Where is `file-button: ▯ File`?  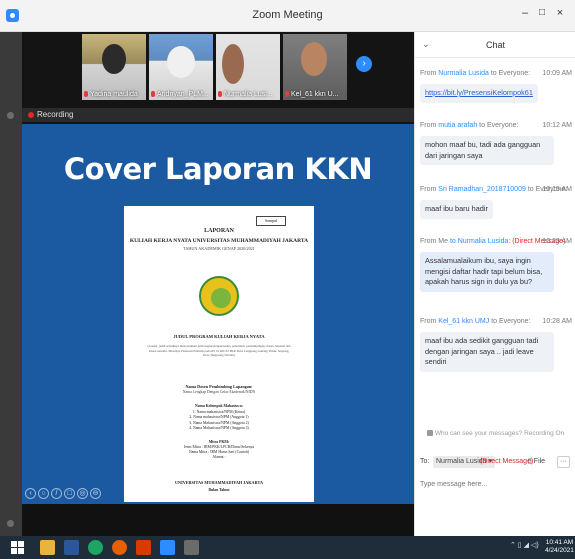 file-button: ▯ File is located at coordinates (536, 461).